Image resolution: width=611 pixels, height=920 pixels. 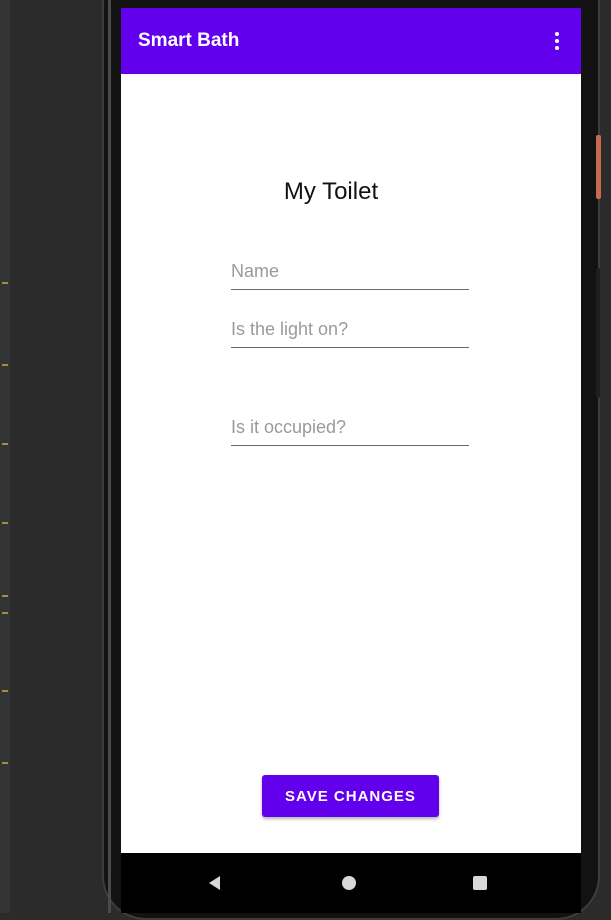 I want to click on save-changes-button: SAVE CHANGES, so click(x=350, y=796).